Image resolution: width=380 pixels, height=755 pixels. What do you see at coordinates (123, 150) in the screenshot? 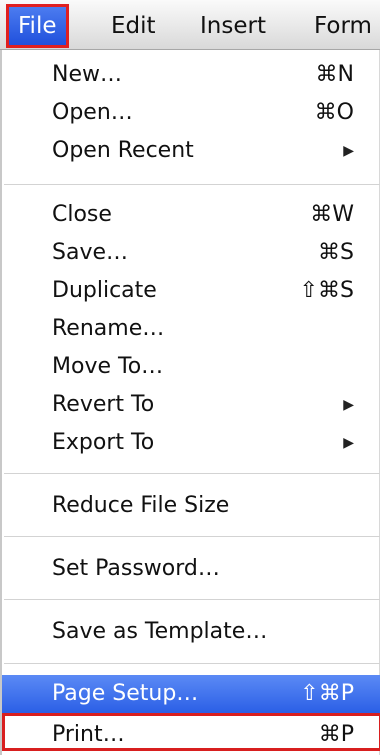
I see `menu-item-label: Open Recent` at bounding box center [123, 150].